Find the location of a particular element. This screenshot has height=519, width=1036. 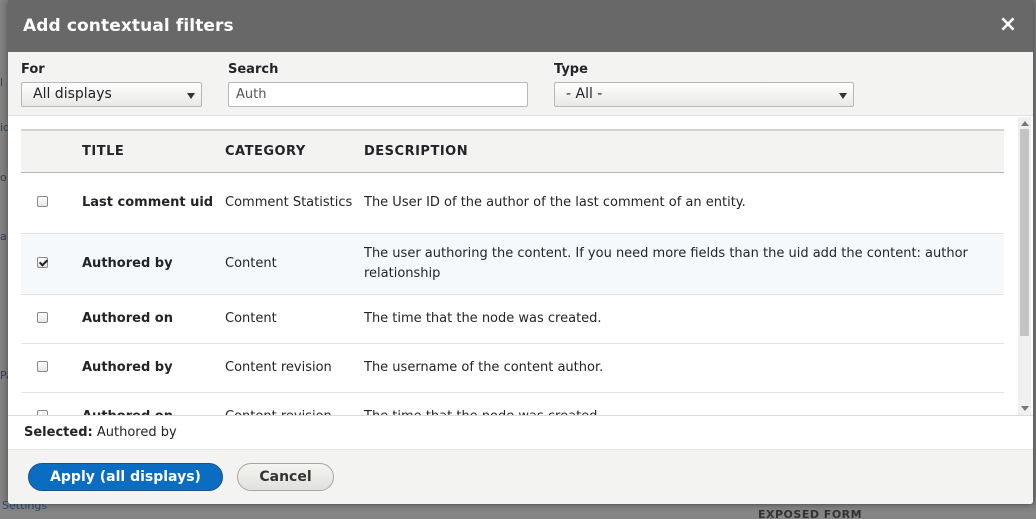

dialog-title: Add contextual filters is located at coordinates (128, 26).